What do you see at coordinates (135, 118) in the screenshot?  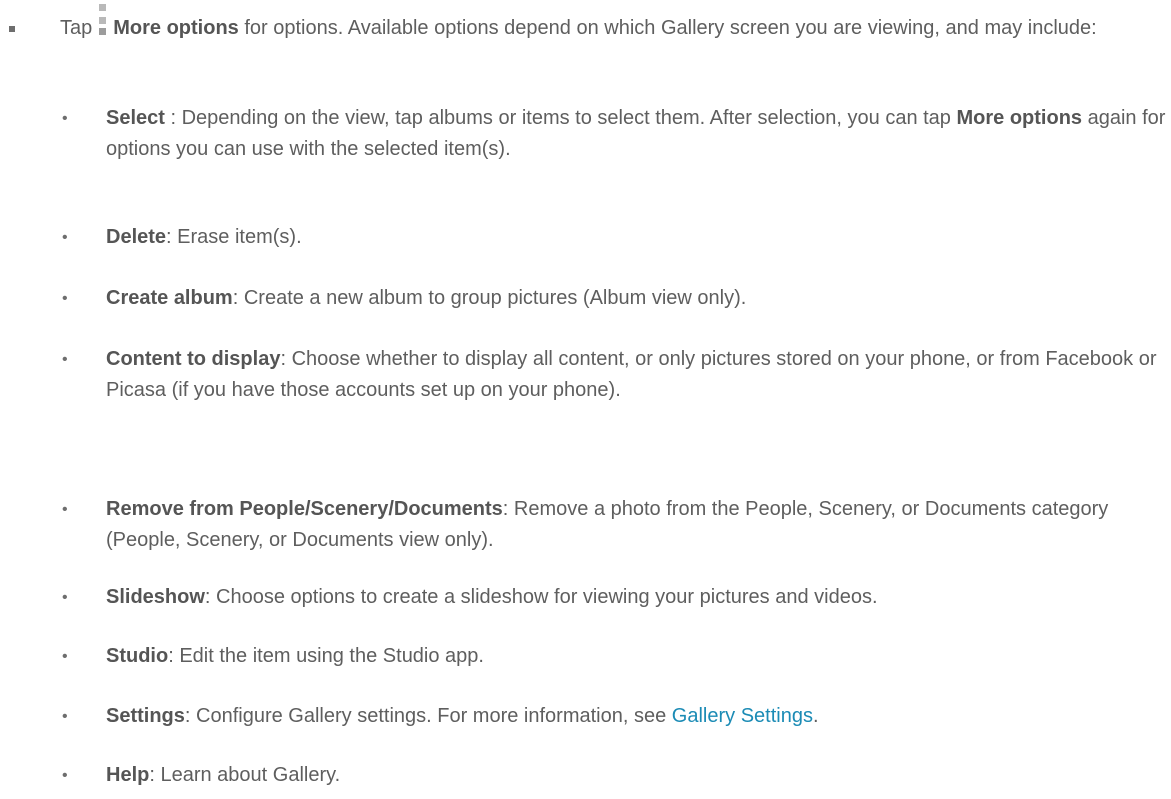 I see `option-term: Select` at bounding box center [135, 118].